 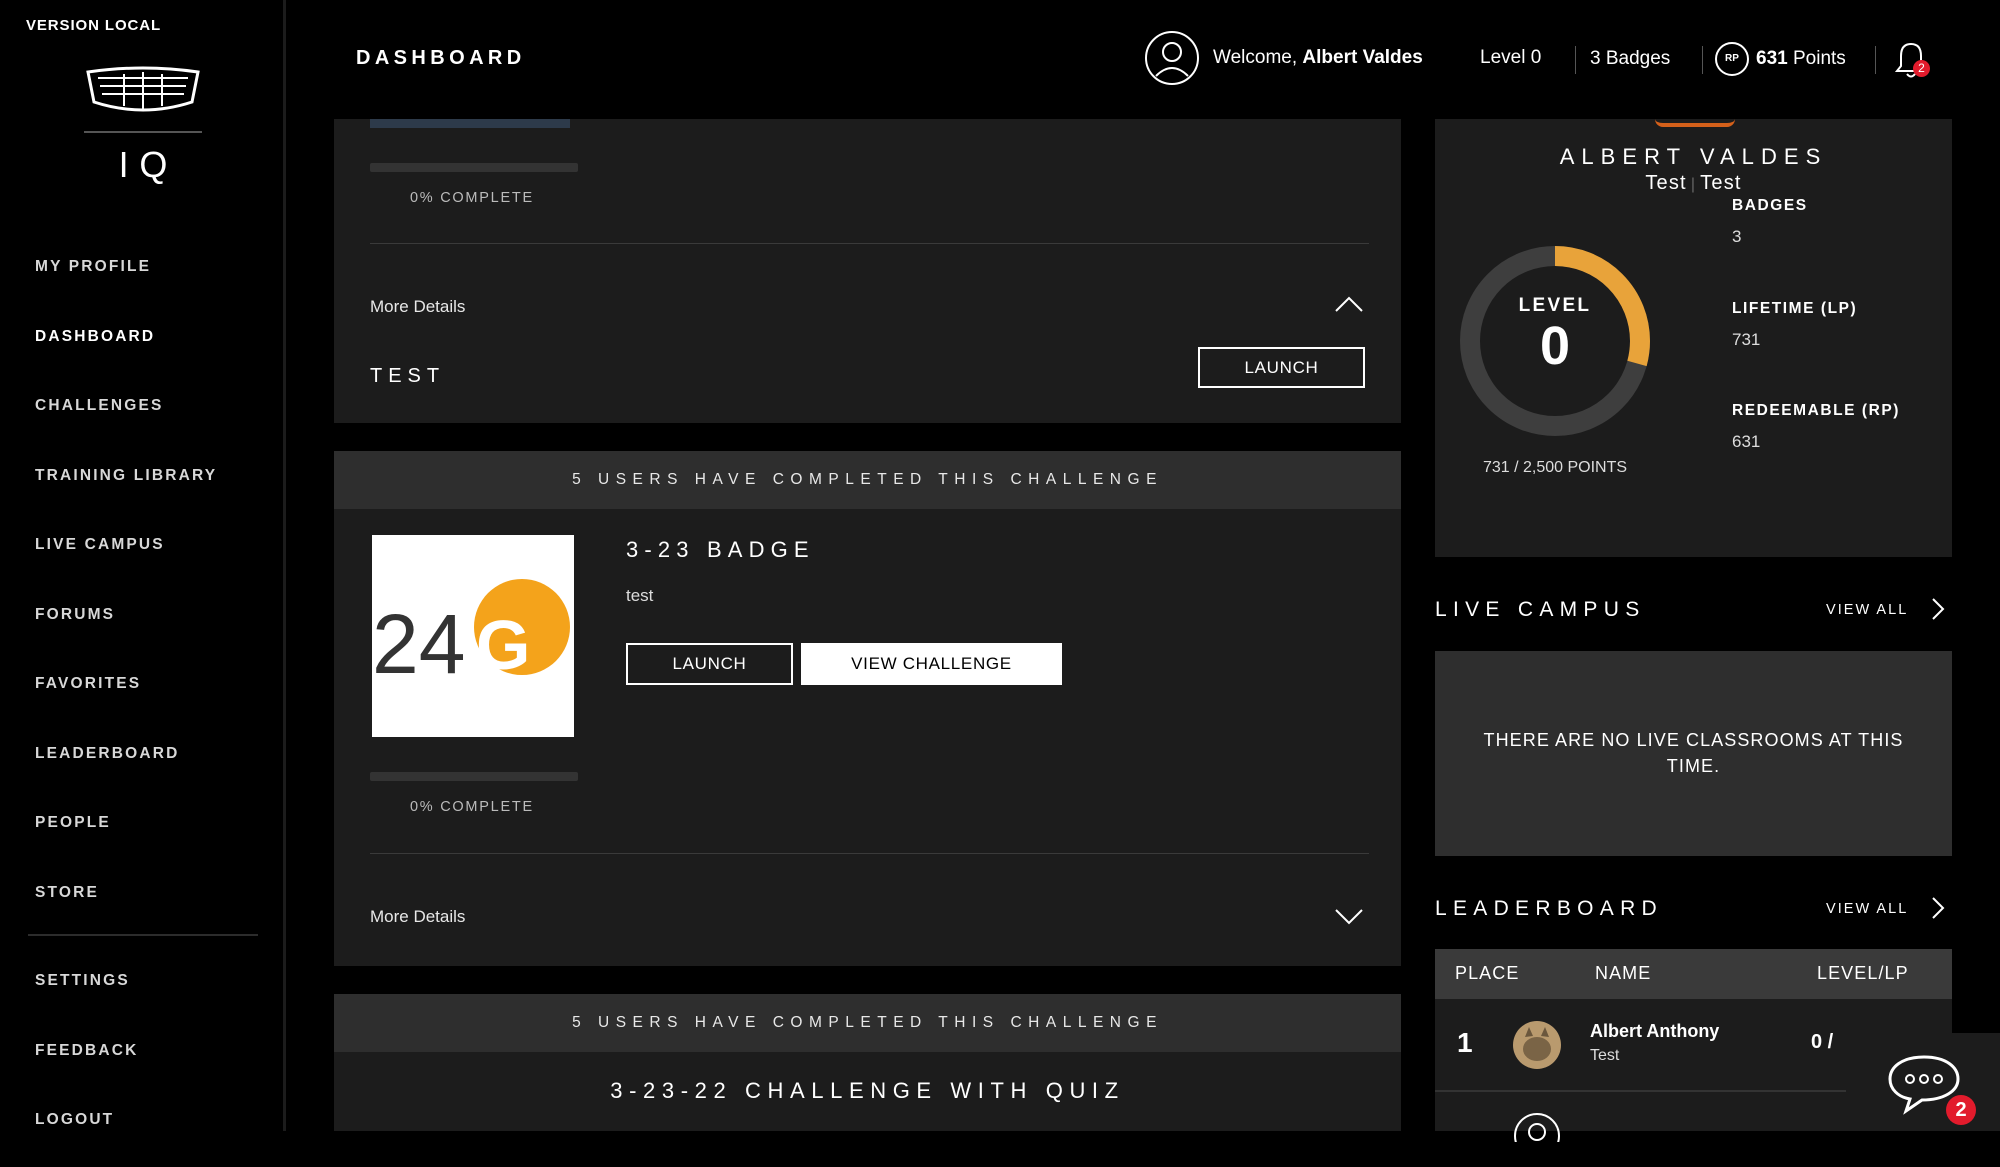 What do you see at coordinates (1867, 909) in the screenshot?
I see `leaderboard-view-all: VIEW ALL` at bounding box center [1867, 909].